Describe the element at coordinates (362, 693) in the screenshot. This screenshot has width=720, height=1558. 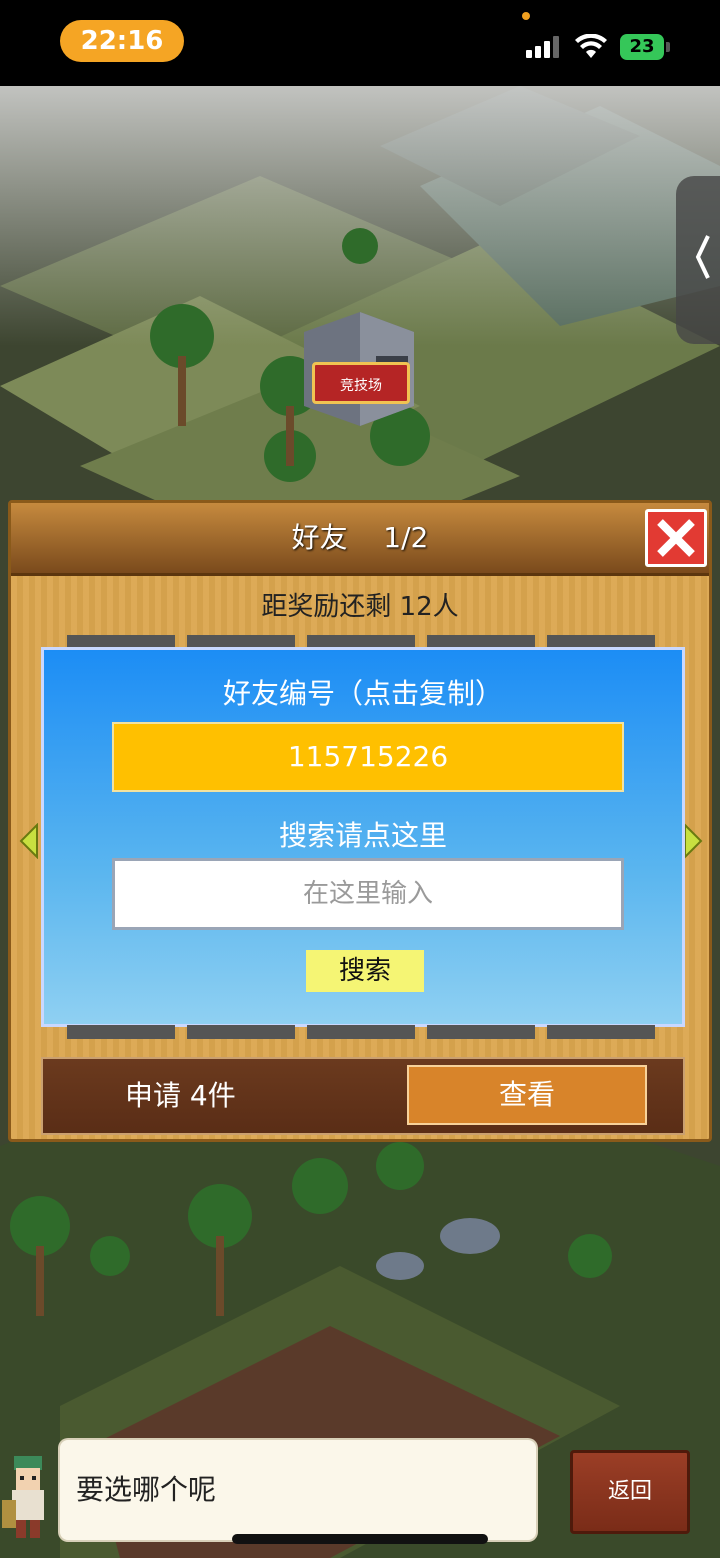
I see `friend-id-label: 好友编号（点击复制）` at that location.